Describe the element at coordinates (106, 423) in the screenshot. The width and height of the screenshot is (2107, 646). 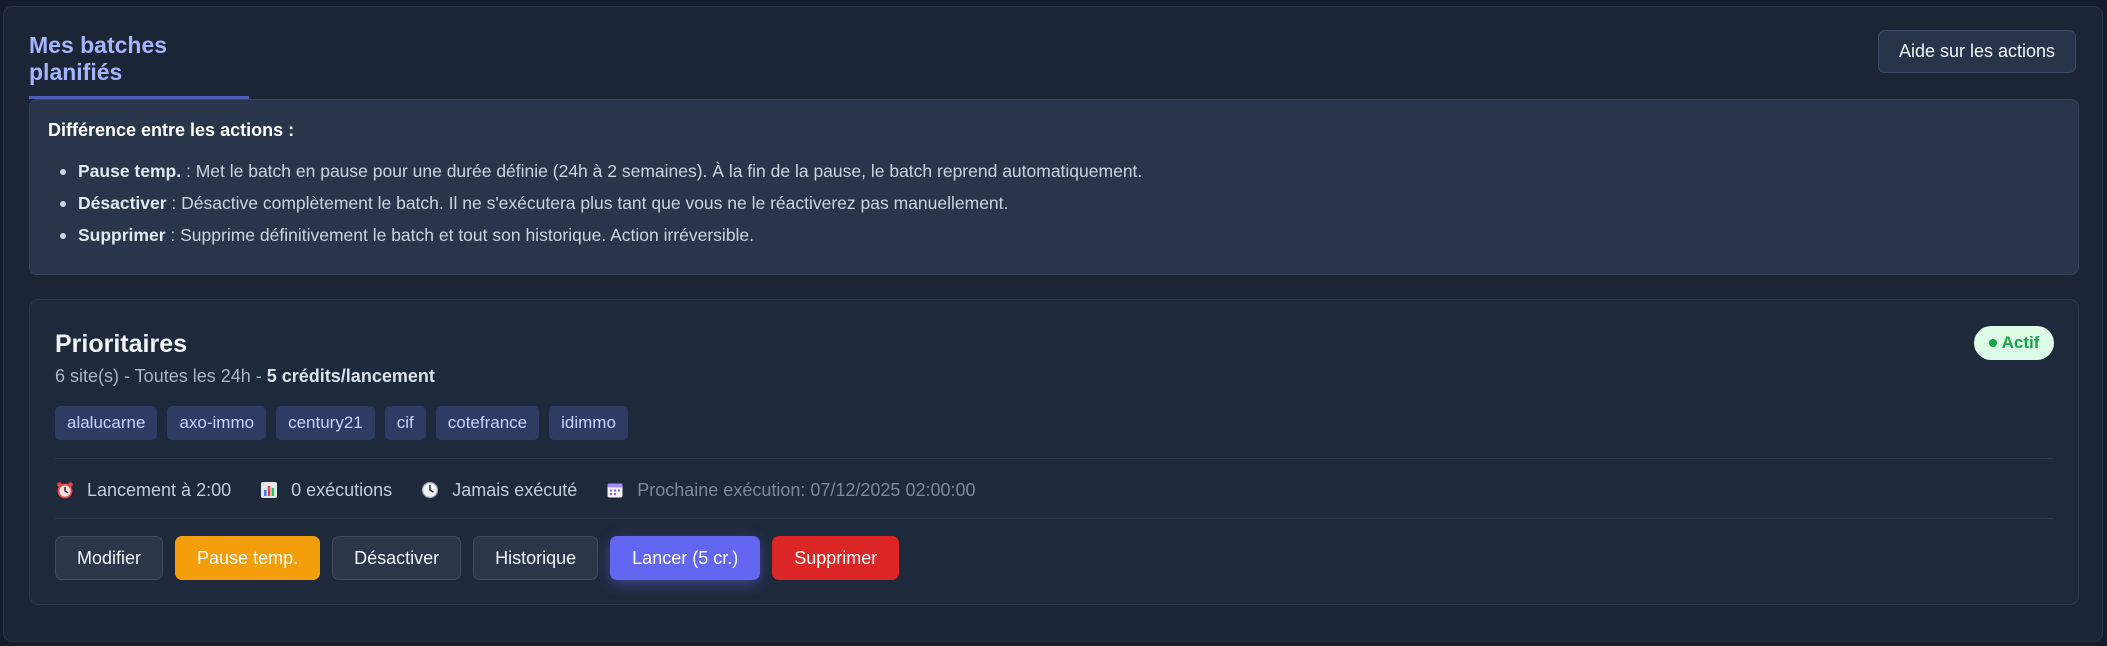
I see `site-tag: alalucarne` at that location.